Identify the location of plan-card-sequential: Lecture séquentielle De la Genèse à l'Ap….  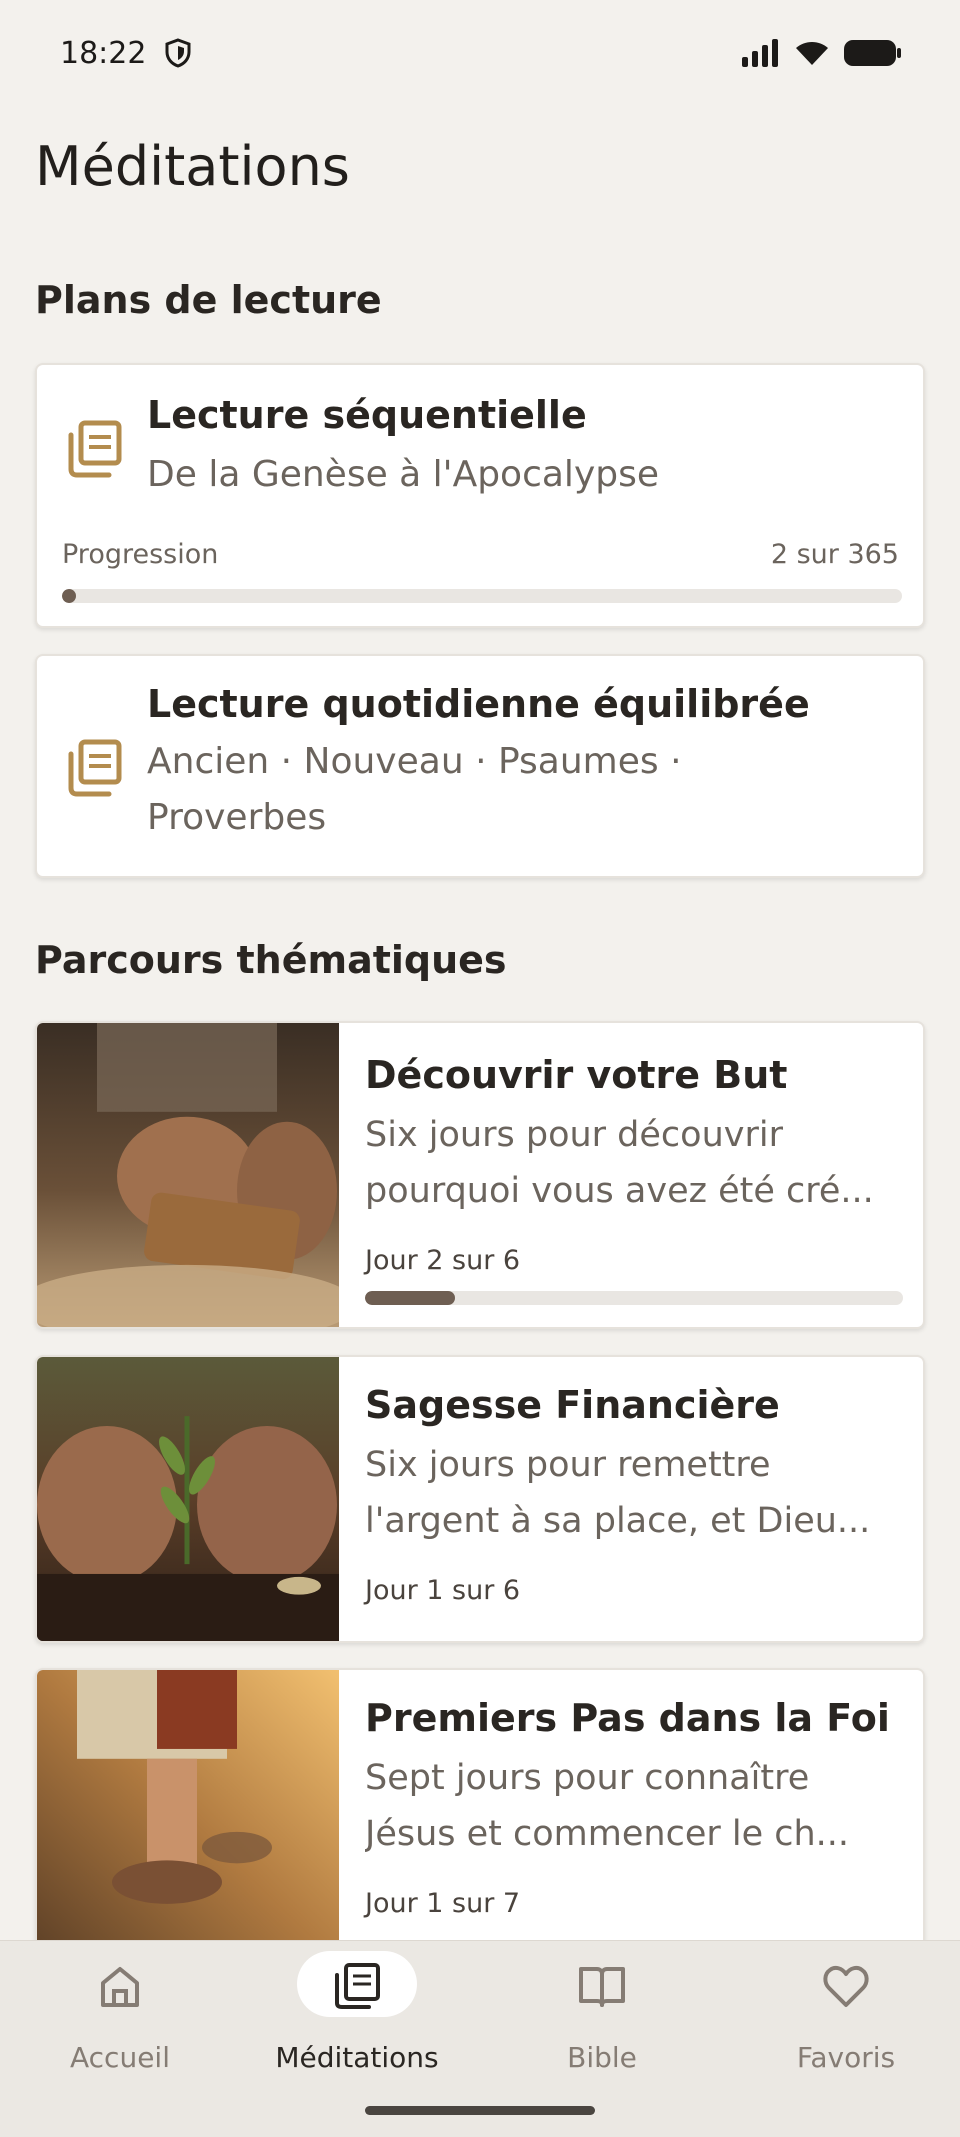
(480, 495).